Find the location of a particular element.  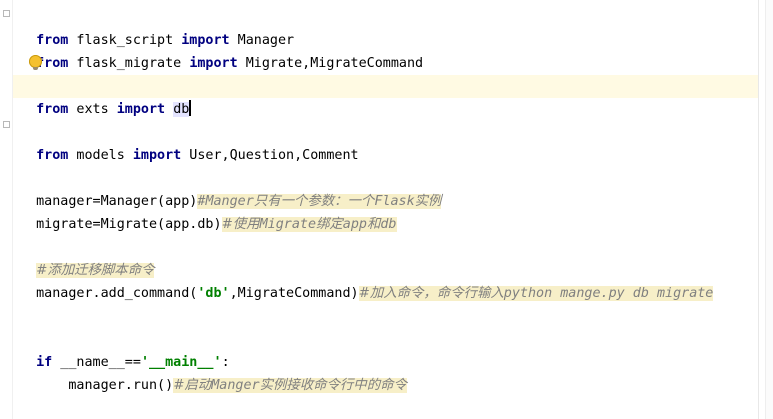

code-line: manager.run()#启动Manger实例接收命令行中的命令 is located at coordinates (213, 372).